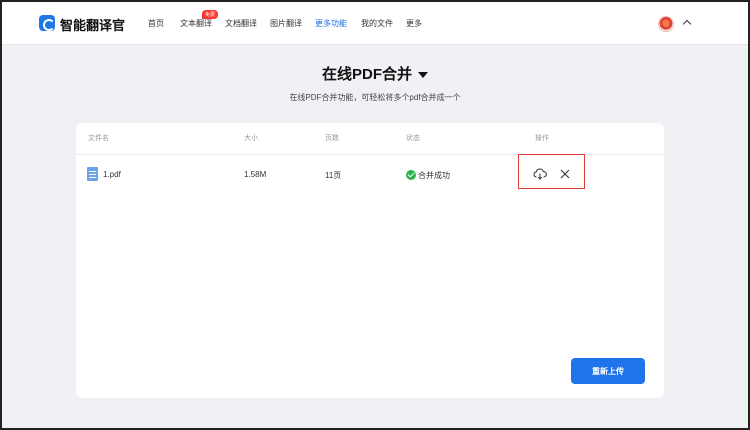 This screenshot has height=430, width=750. Describe the element at coordinates (47, 23) in the screenshot. I see `app-logo-icon` at that location.